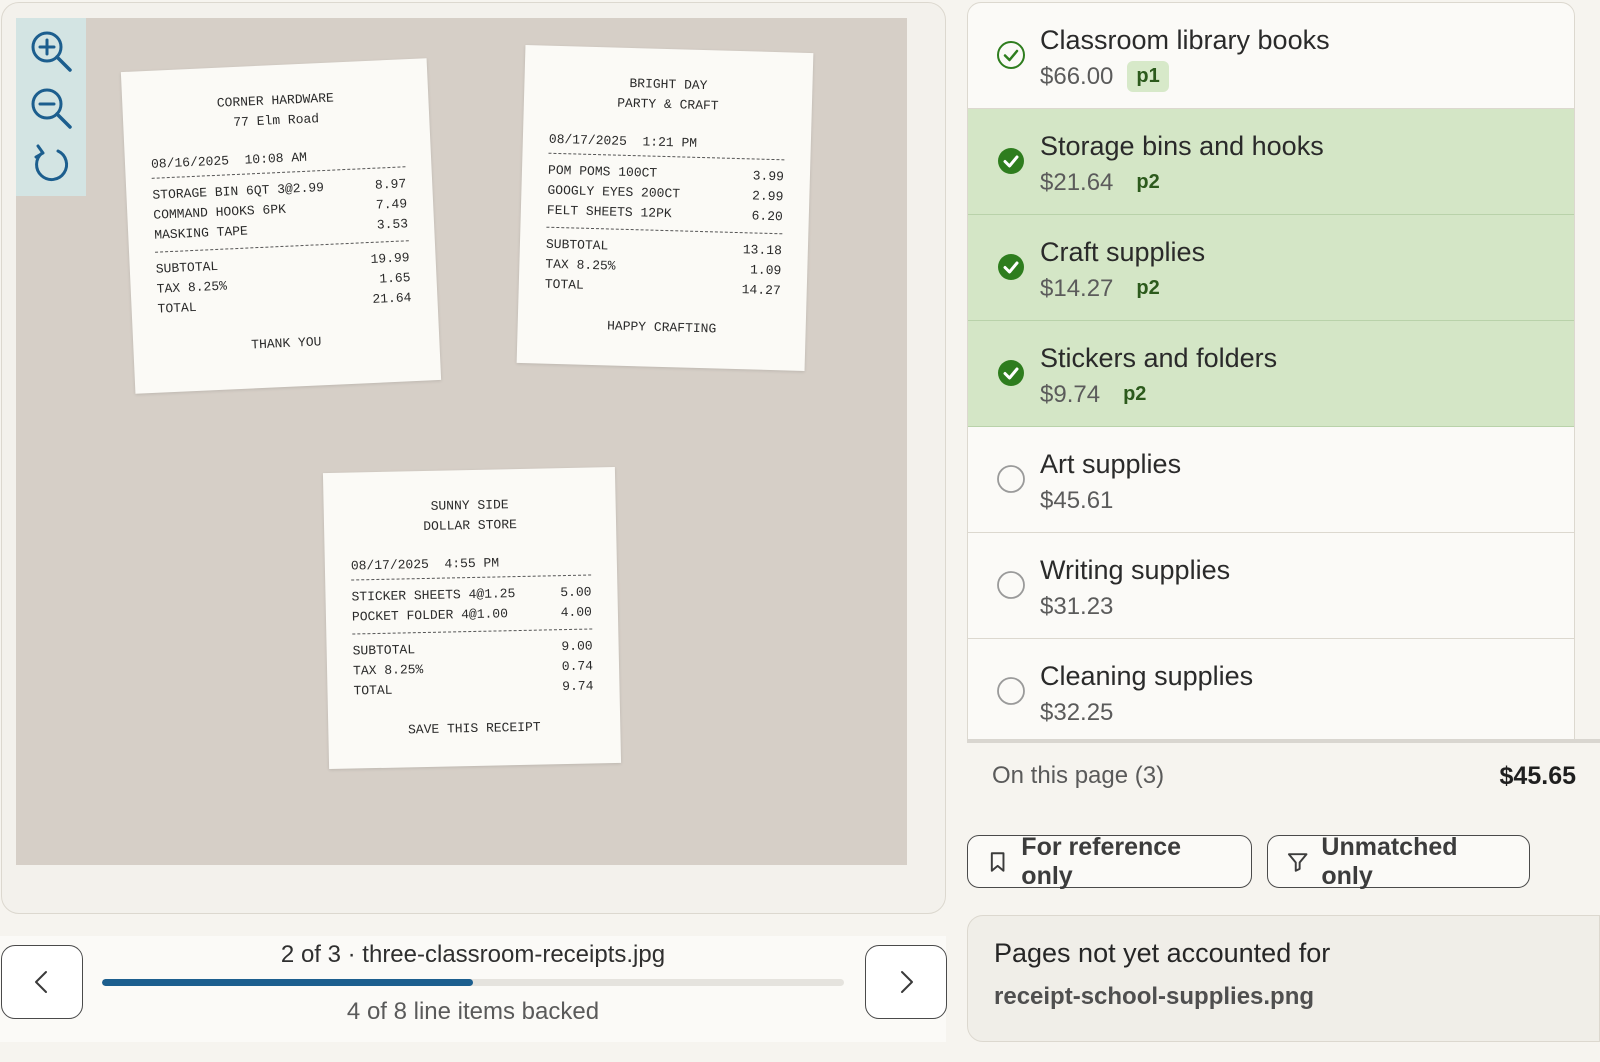  I want to click on receipt-line: POCKET FOLDER 4@1.00 4.00, so click(472, 614).